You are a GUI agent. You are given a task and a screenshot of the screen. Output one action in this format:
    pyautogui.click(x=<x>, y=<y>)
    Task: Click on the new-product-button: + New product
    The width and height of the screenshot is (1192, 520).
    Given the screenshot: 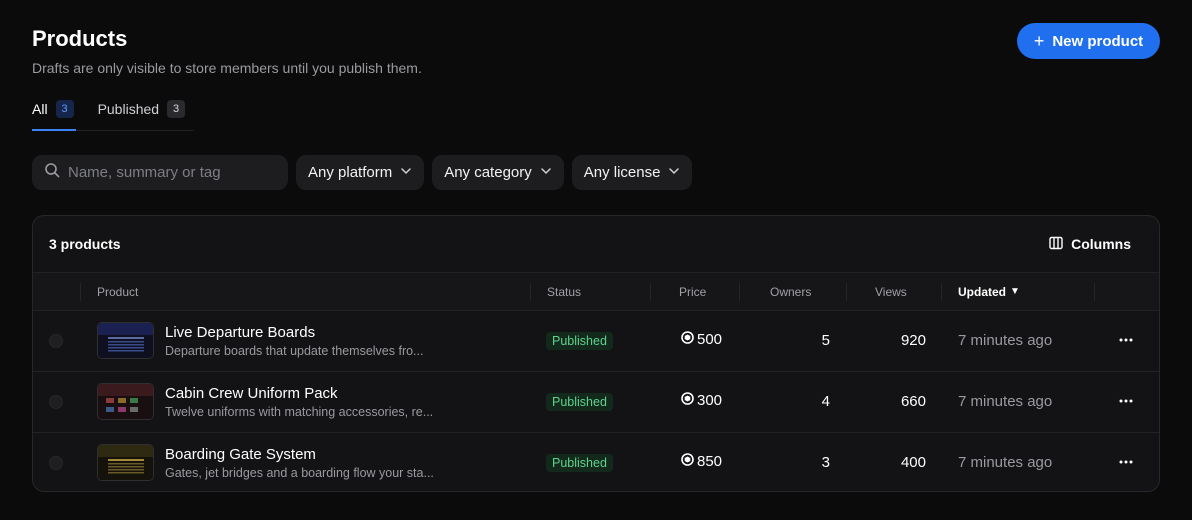 What is the action you would take?
    pyautogui.click(x=1088, y=41)
    